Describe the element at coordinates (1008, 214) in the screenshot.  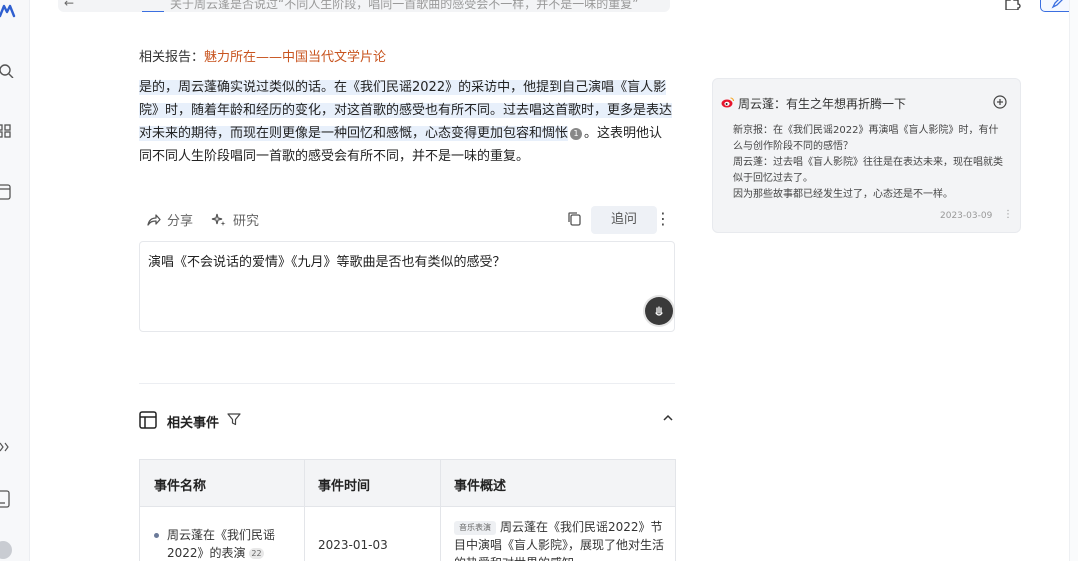
I see `source-card-more-icon: ⋮` at that location.